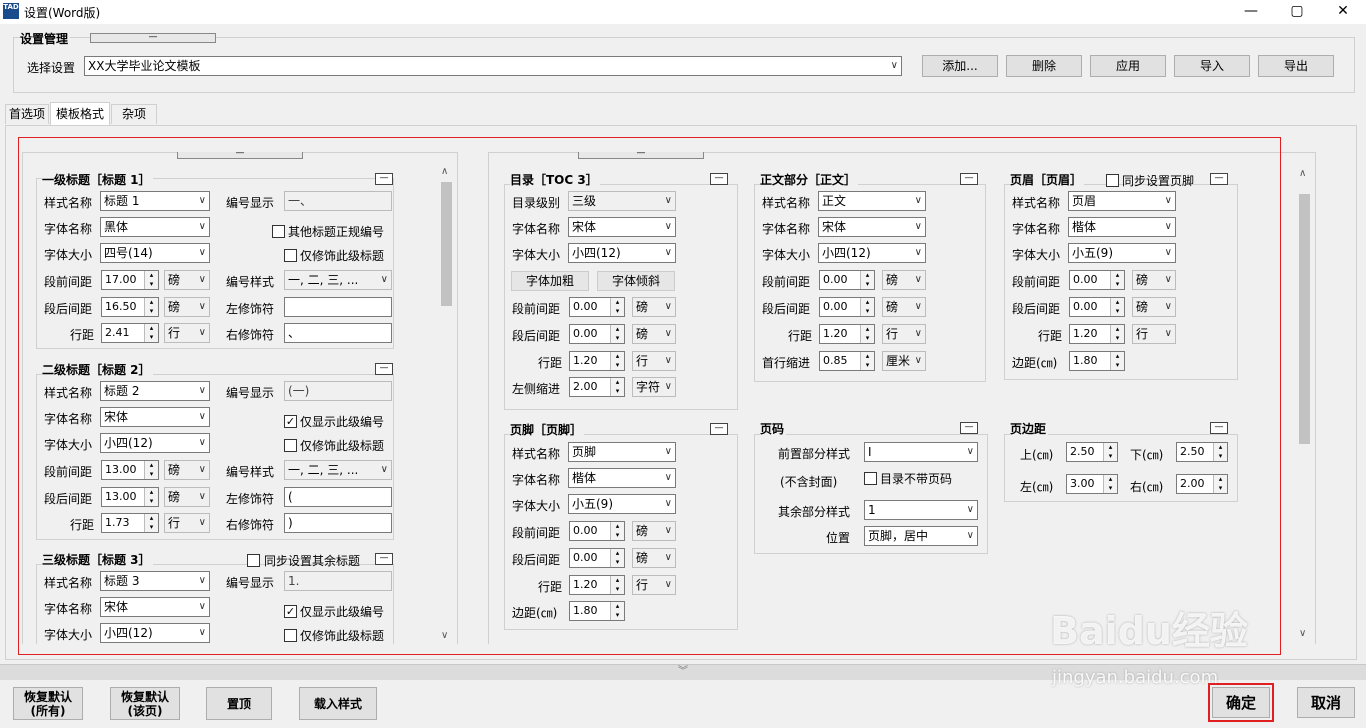  What do you see at coordinates (872, 253) in the screenshot?
I see `body-size-select: 小四(12)` at bounding box center [872, 253].